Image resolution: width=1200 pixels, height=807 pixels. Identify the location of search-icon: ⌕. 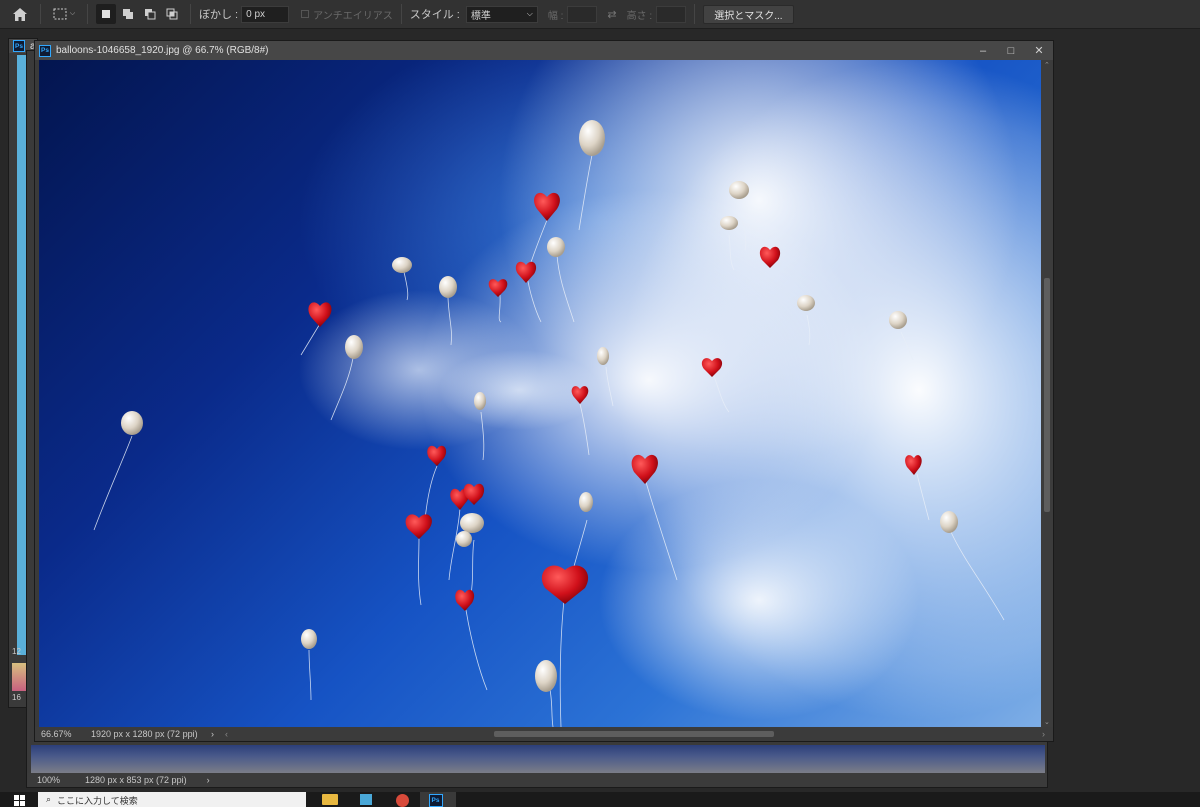
(49, 799).